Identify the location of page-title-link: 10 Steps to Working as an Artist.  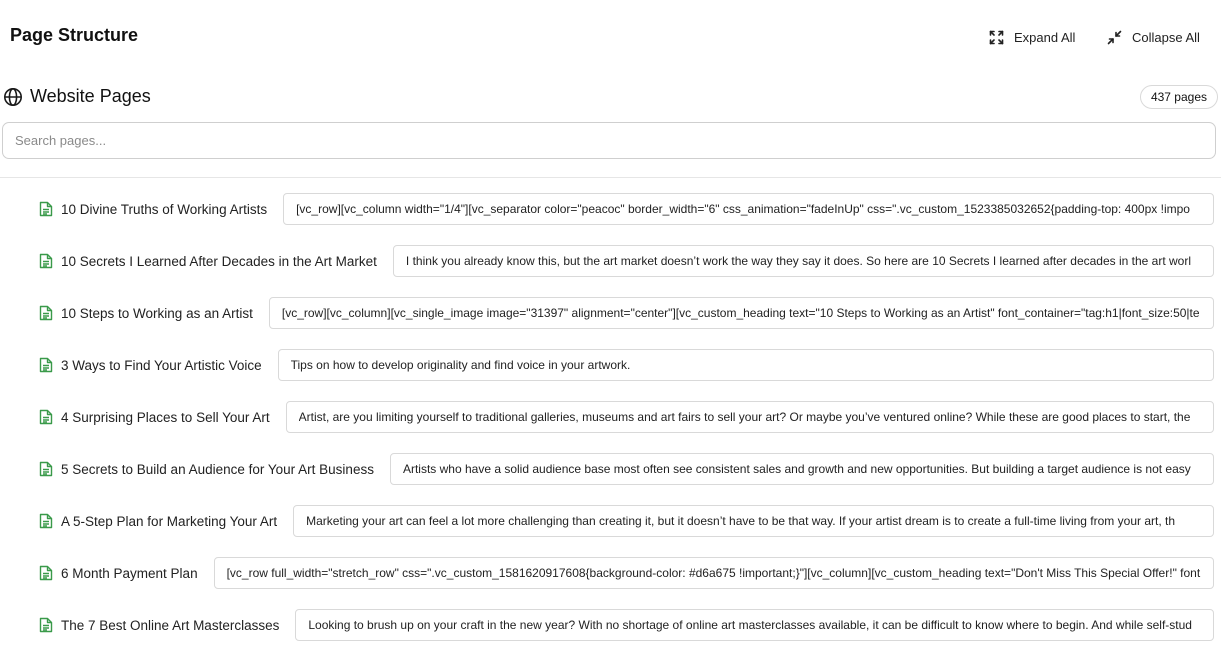
(157, 313).